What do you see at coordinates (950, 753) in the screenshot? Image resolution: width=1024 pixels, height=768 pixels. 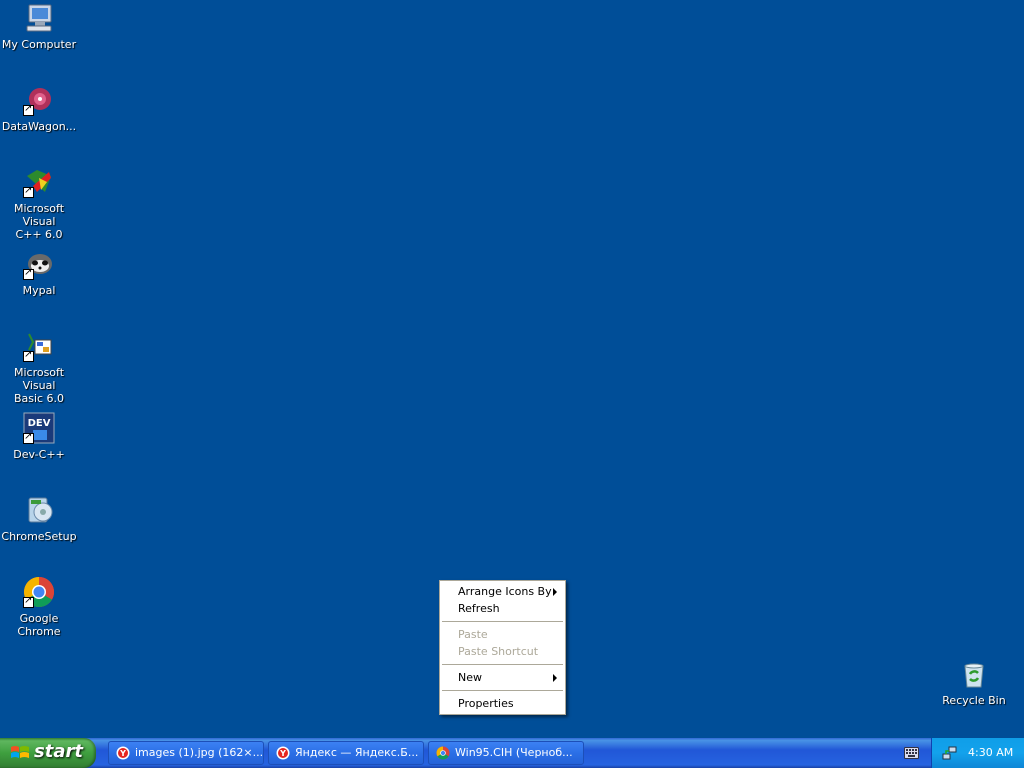 I see `network-icon` at bounding box center [950, 753].